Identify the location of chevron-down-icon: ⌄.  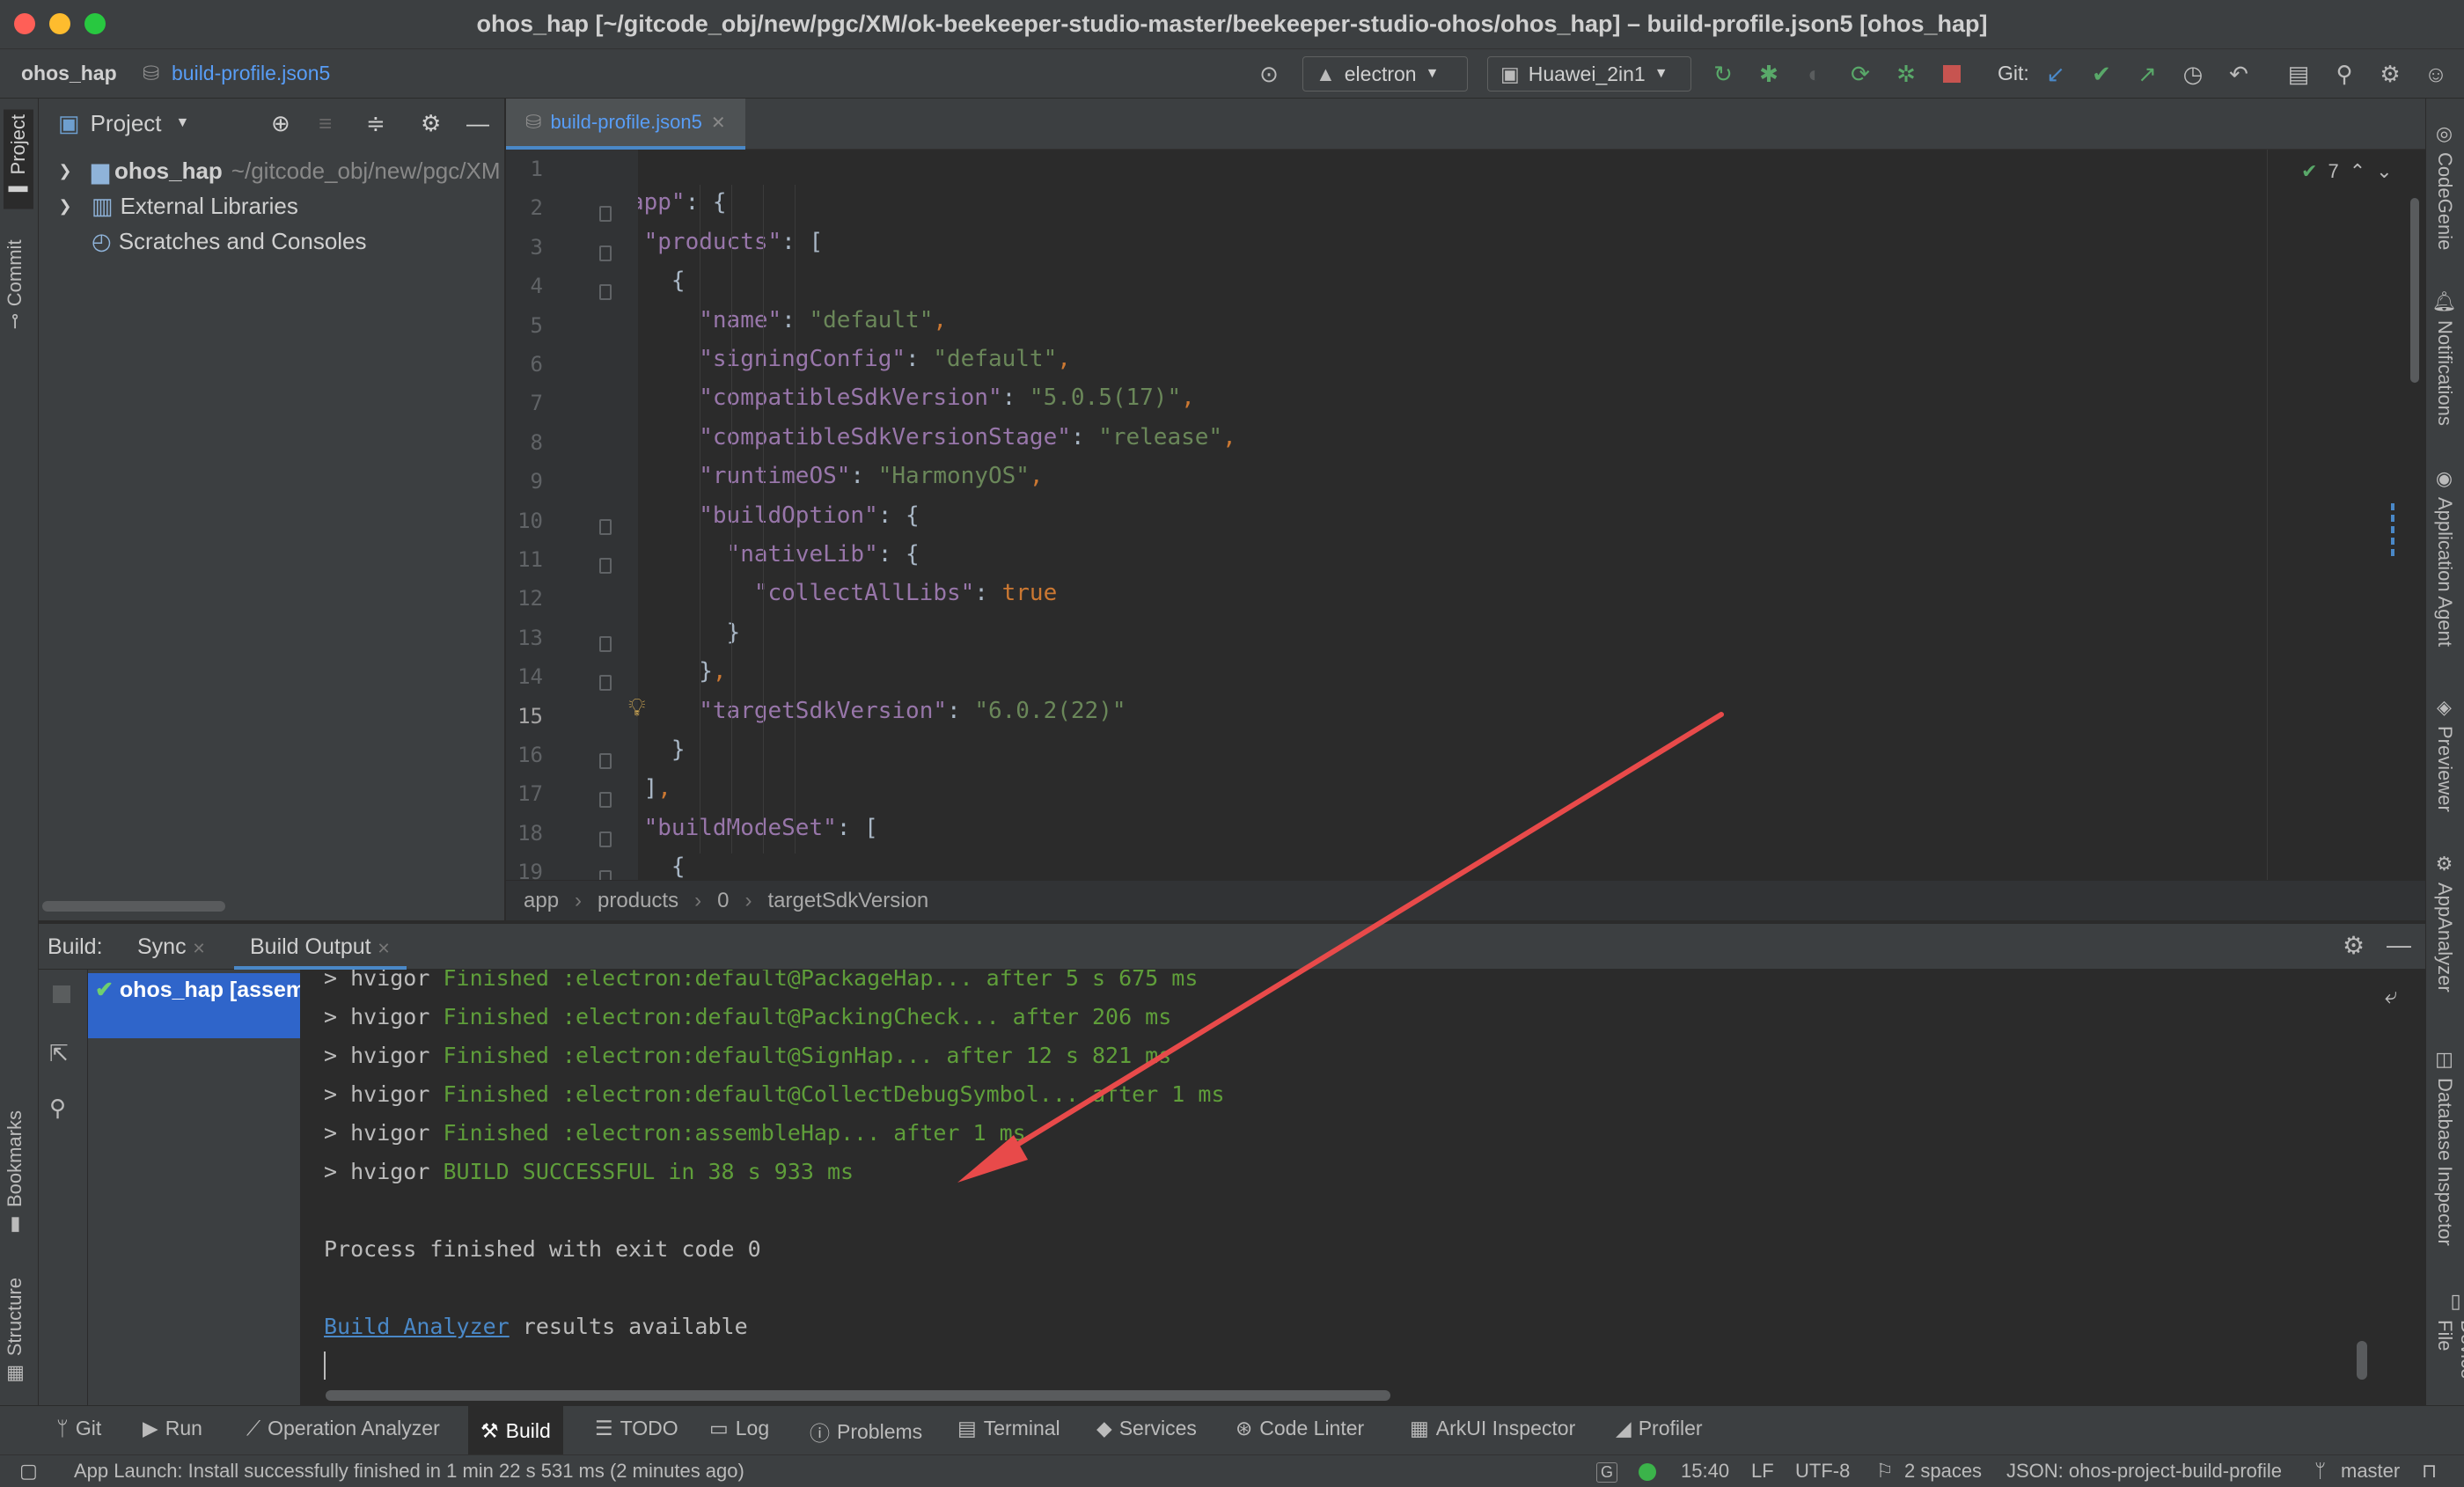
(2384, 171).